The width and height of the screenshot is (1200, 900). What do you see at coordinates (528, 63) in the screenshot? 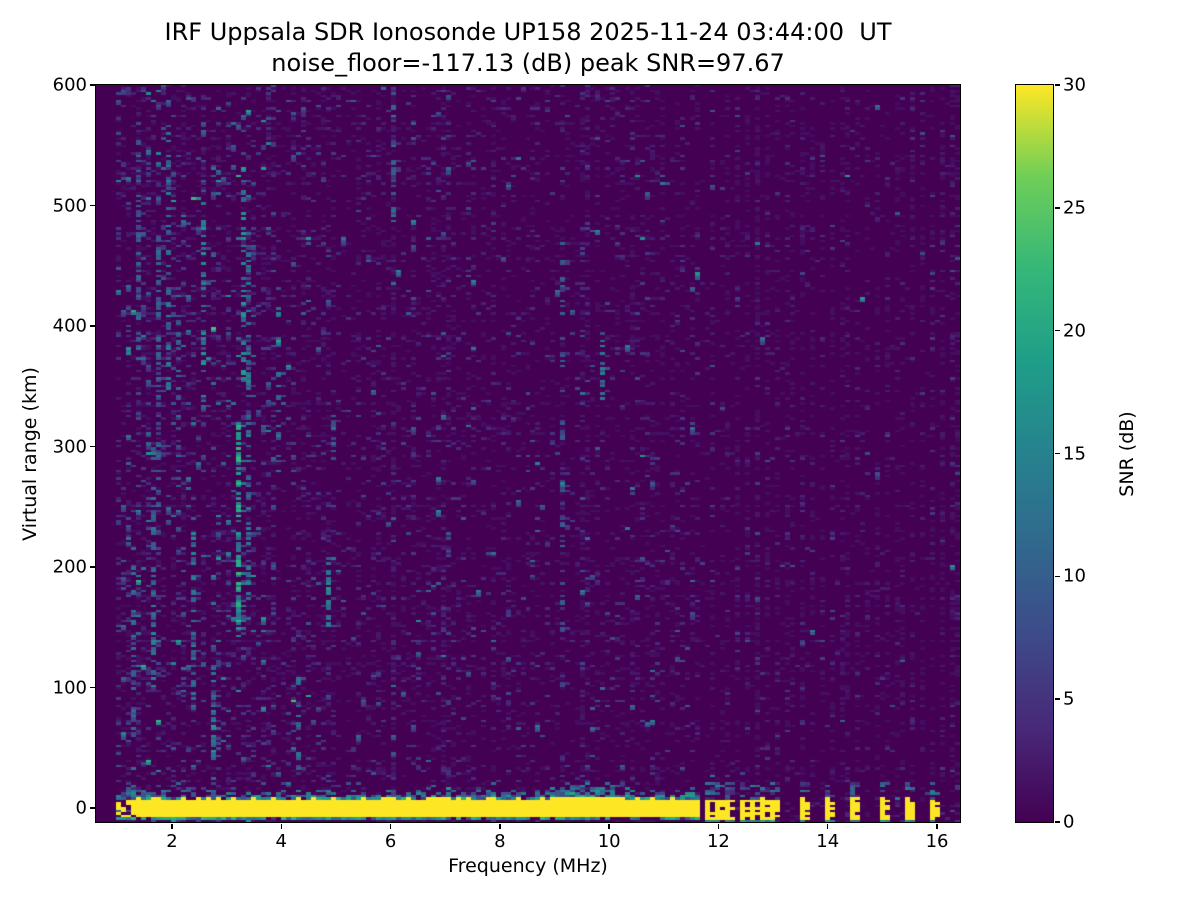
I see `chart-subtitle: noise_floor=-117.13 (dB) peak SNR=97.67` at bounding box center [528, 63].